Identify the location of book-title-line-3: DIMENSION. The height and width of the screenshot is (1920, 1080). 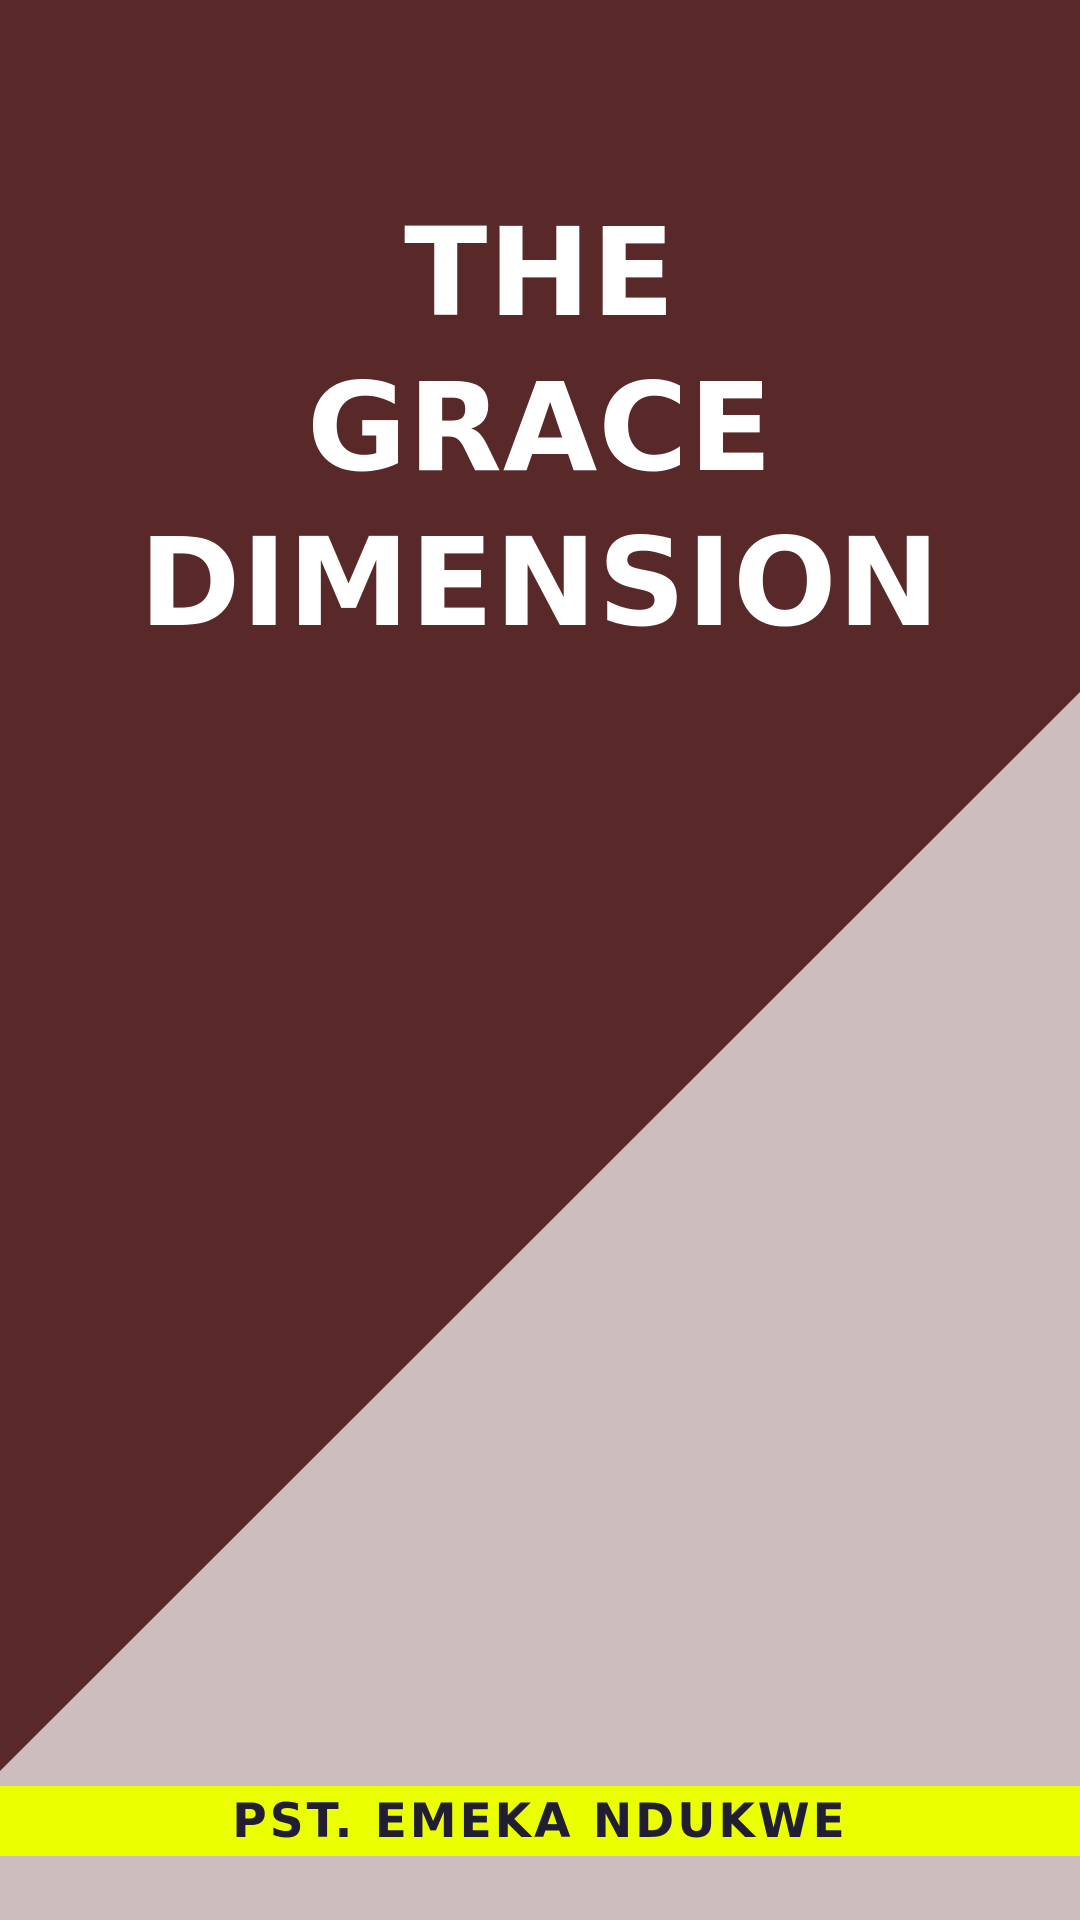
(540, 583).